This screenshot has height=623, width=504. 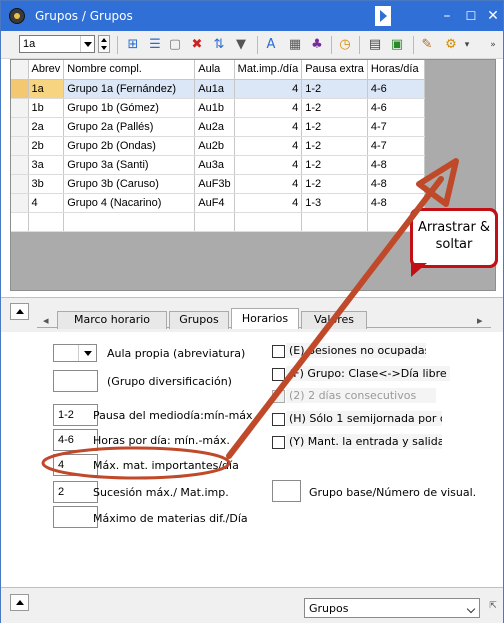 I want to click on table-cell: Grupo 2b (Ondas), so click(x=129, y=146).